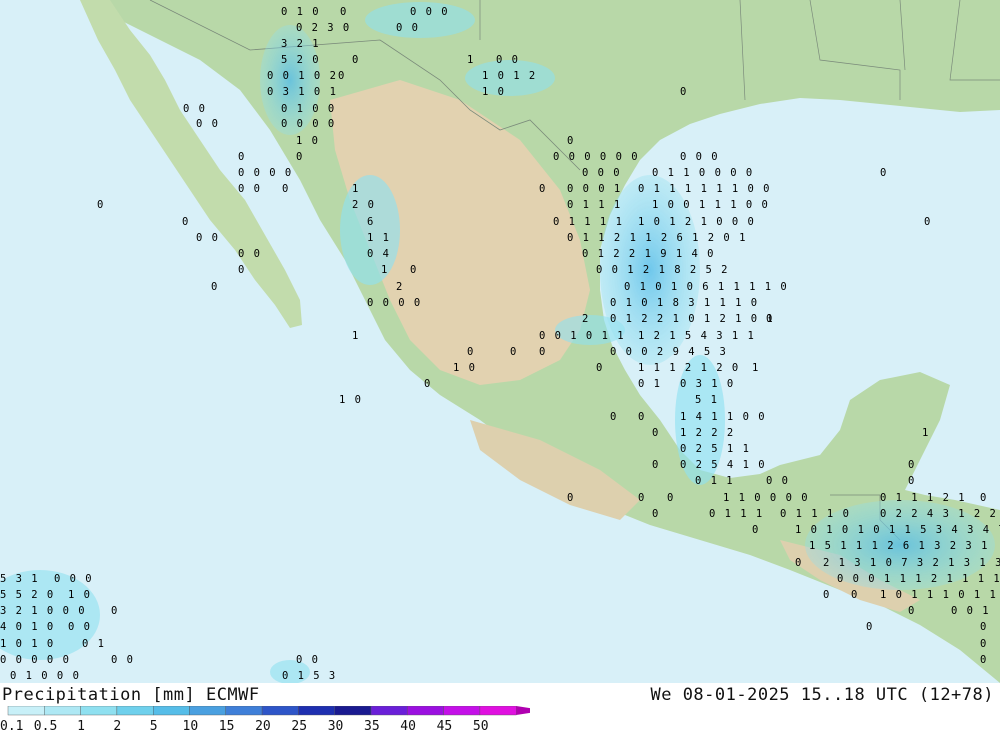 This screenshot has width=1000, height=734. I want to click on color-scale, so click(268, 711).